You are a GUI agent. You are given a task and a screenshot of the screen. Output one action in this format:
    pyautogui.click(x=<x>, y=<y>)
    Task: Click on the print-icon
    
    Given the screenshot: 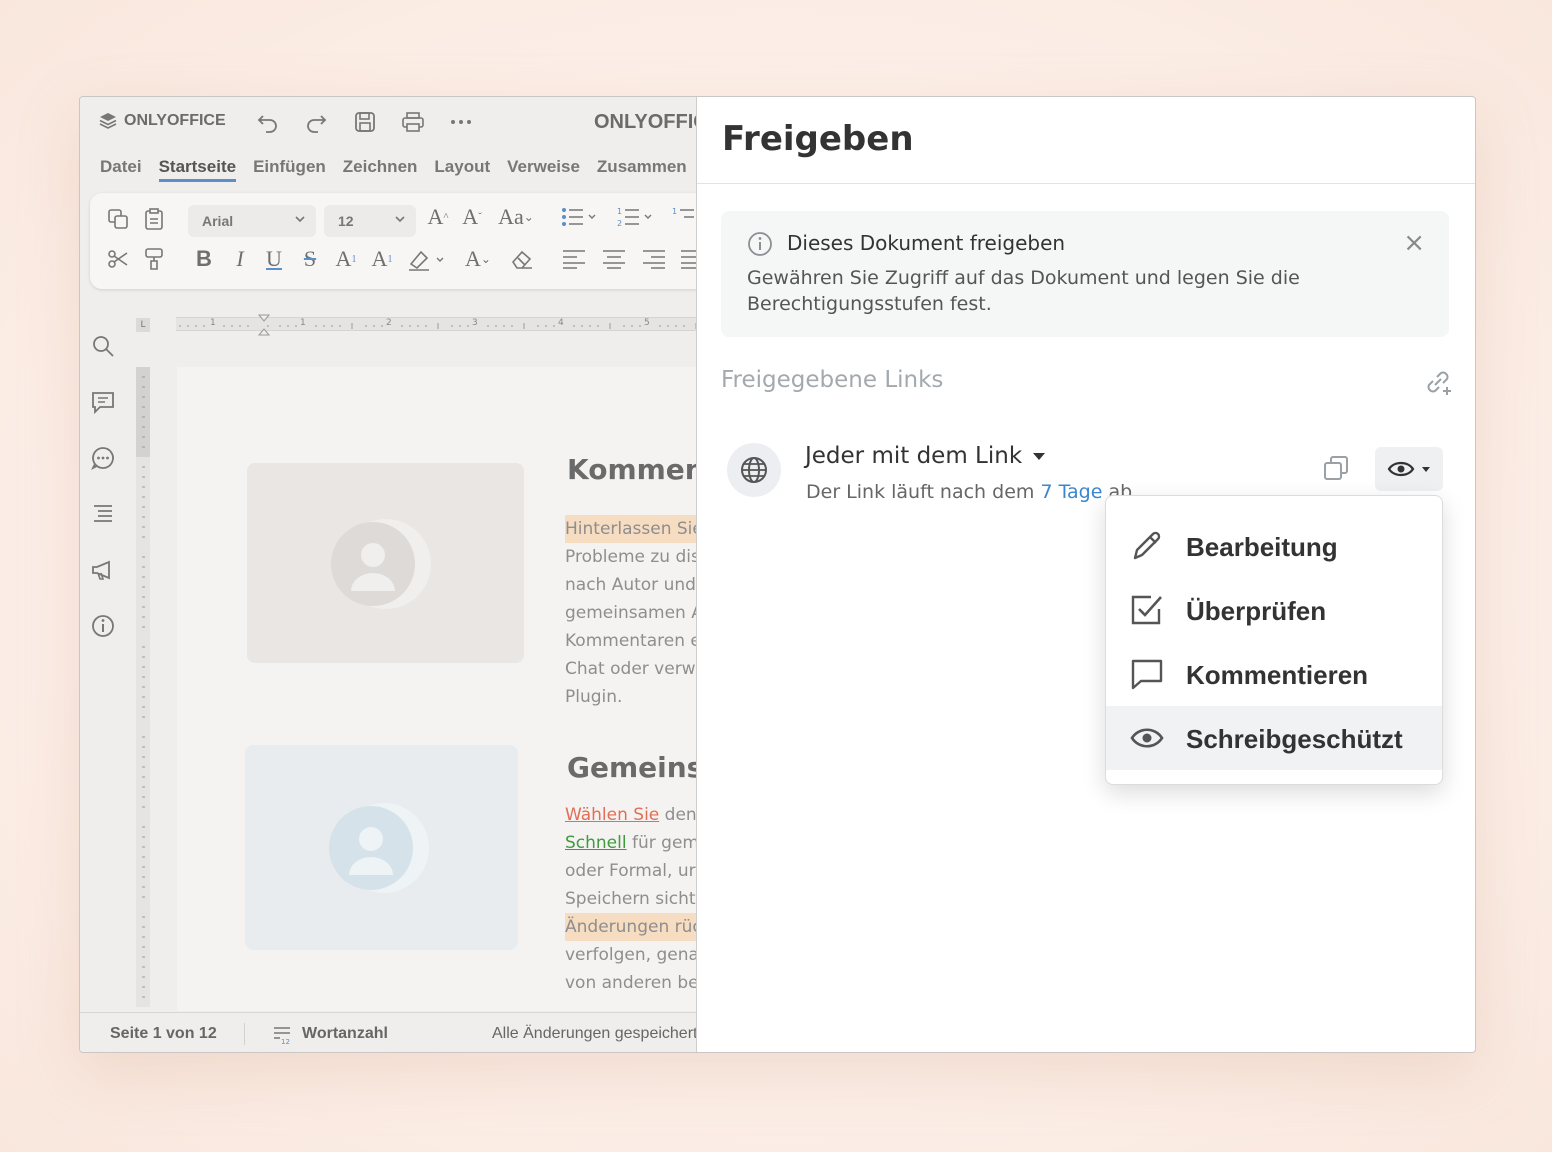 What is the action you would take?
    pyautogui.click(x=413, y=122)
    